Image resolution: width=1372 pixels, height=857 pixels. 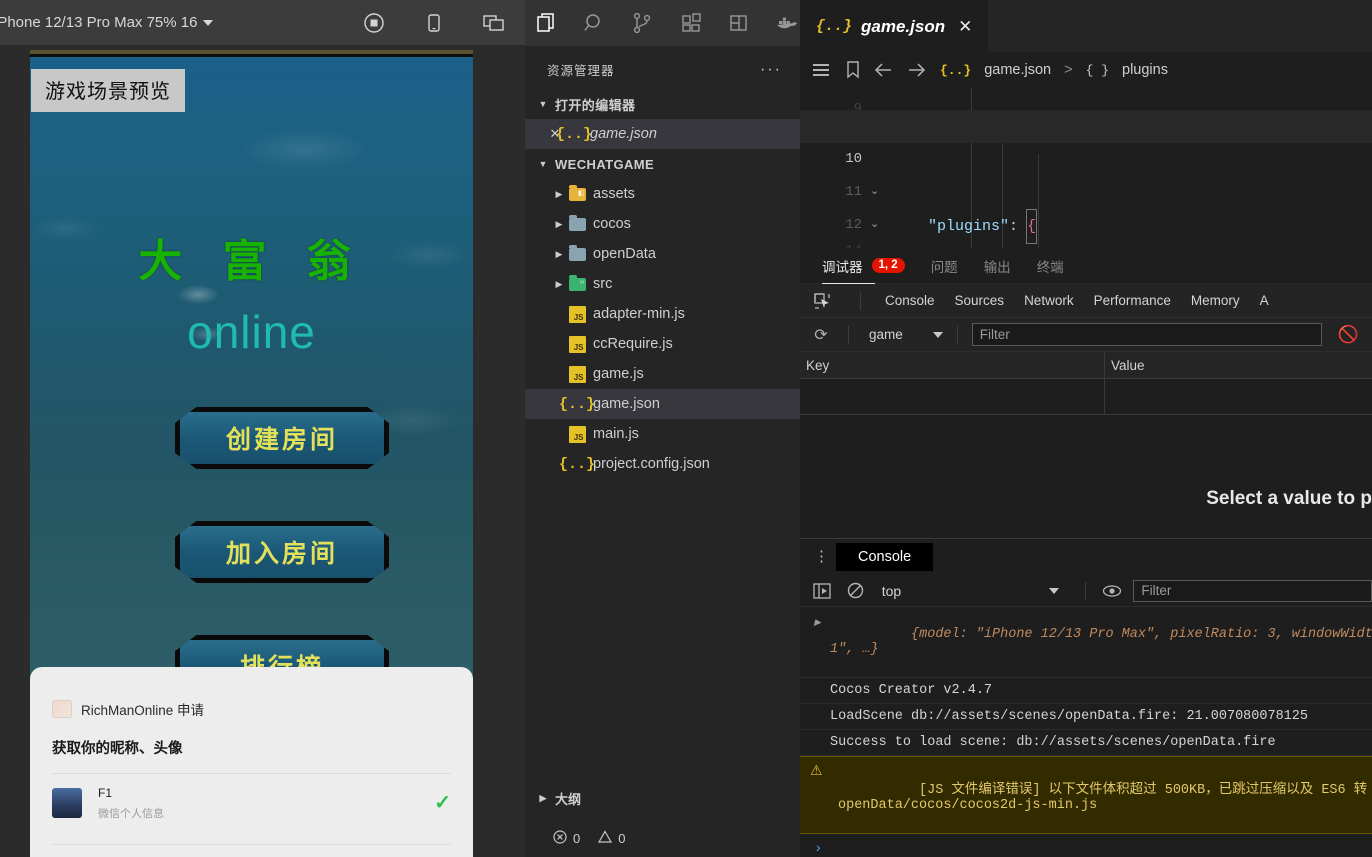 I want to click on folder-icon: ◧, so click(x=577, y=192).